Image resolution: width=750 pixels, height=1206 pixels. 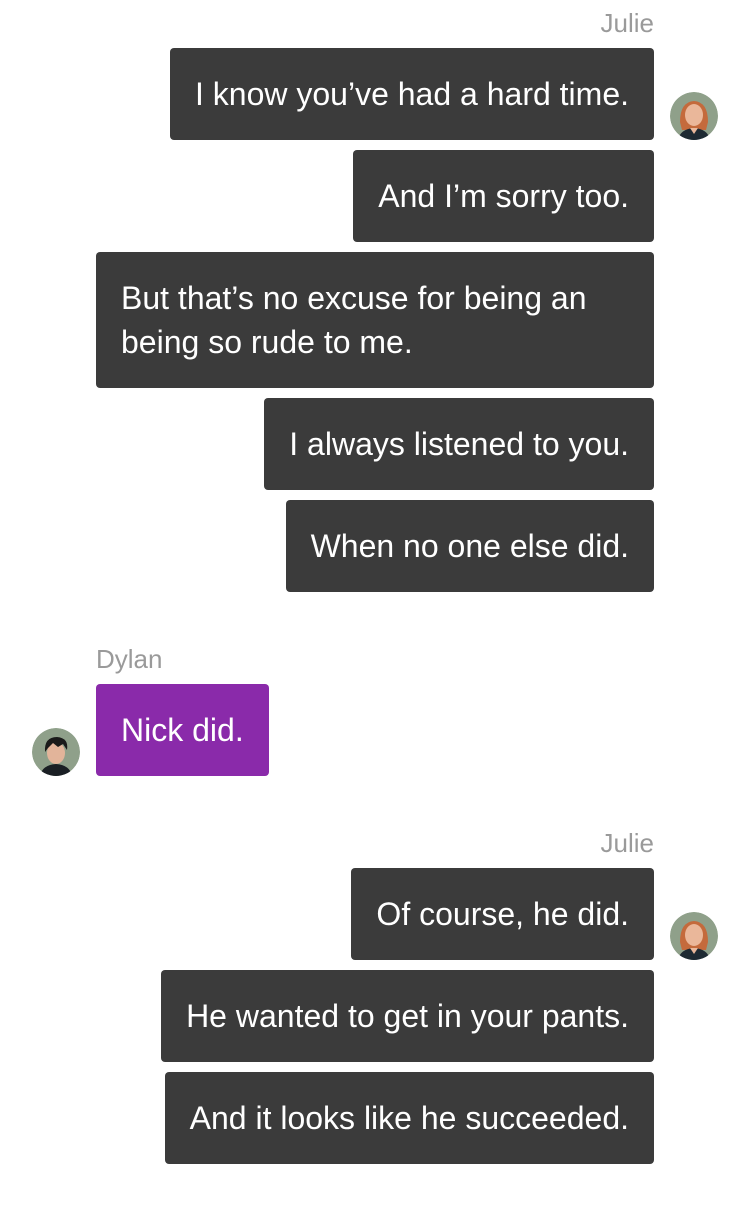 What do you see at coordinates (409, 1118) in the screenshot?
I see `message-bubble: And it looks like he succeeded.` at bounding box center [409, 1118].